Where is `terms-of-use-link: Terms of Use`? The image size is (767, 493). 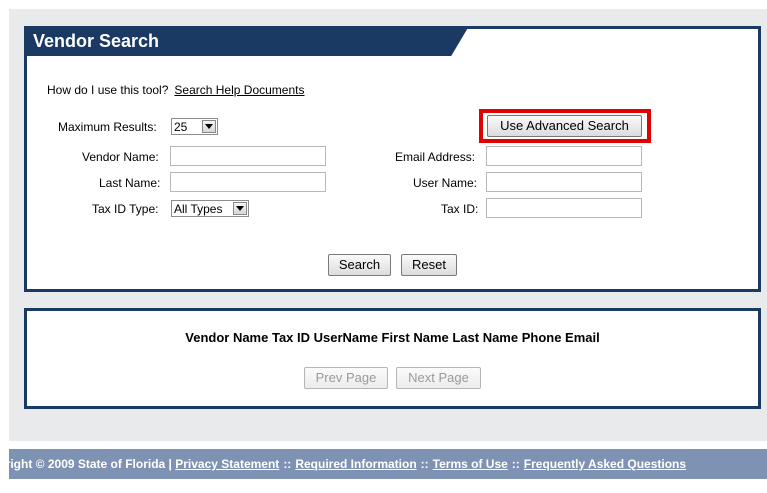
terms-of-use-link: Terms of Use is located at coordinates (470, 464).